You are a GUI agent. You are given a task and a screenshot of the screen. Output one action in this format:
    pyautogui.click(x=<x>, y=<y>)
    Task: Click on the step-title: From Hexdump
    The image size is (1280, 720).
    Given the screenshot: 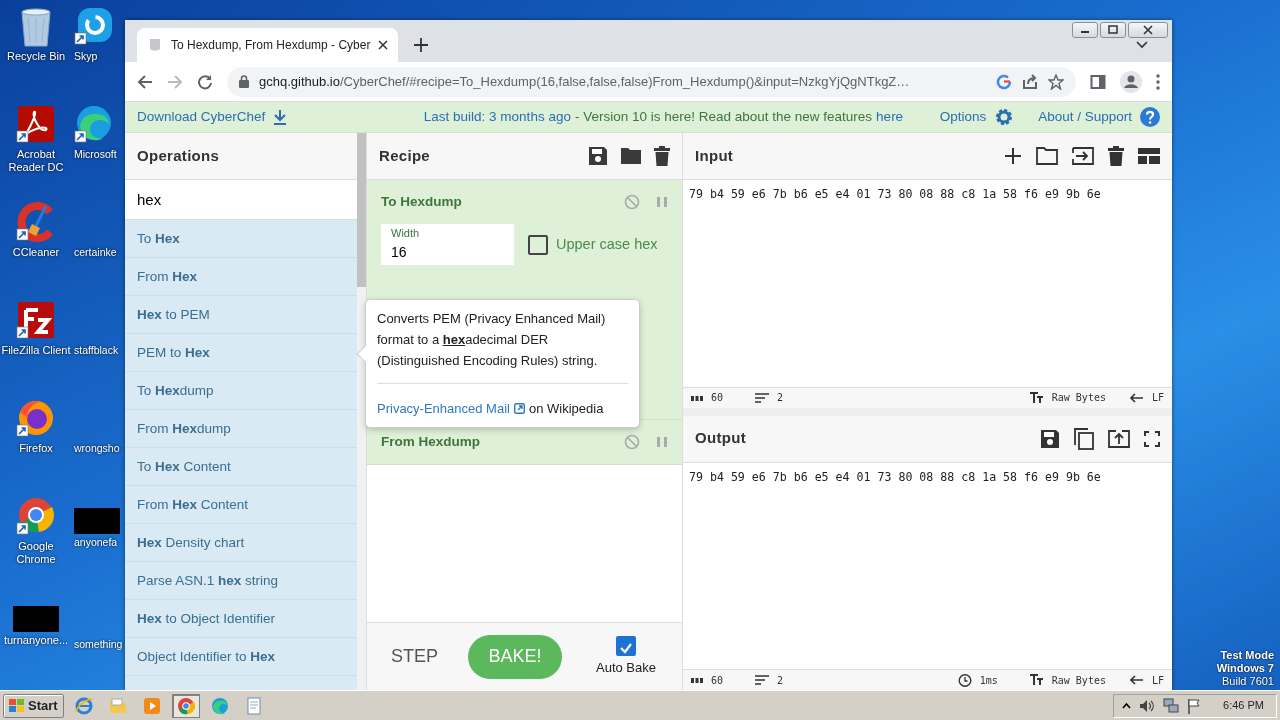 What is the action you would take?
    pyautogui.click(x=430, y=441)
    